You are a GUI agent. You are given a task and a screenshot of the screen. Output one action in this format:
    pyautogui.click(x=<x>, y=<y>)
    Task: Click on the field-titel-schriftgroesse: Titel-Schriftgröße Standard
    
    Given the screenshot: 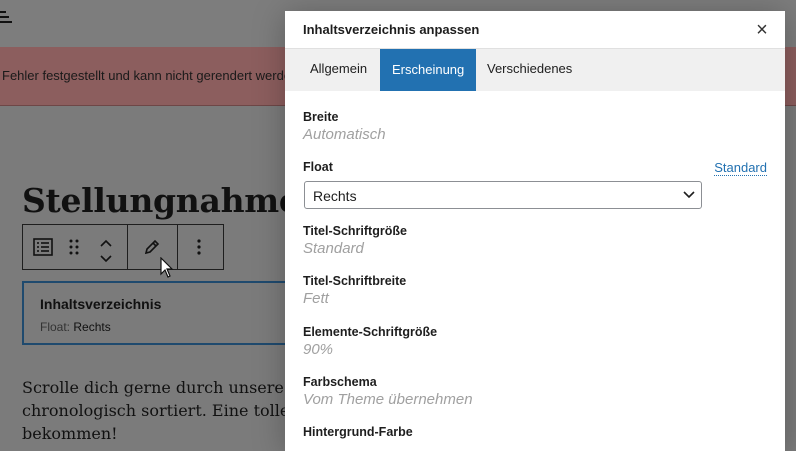 What is the action you would take?
    pyautogui.click(x=355, y=240)
    